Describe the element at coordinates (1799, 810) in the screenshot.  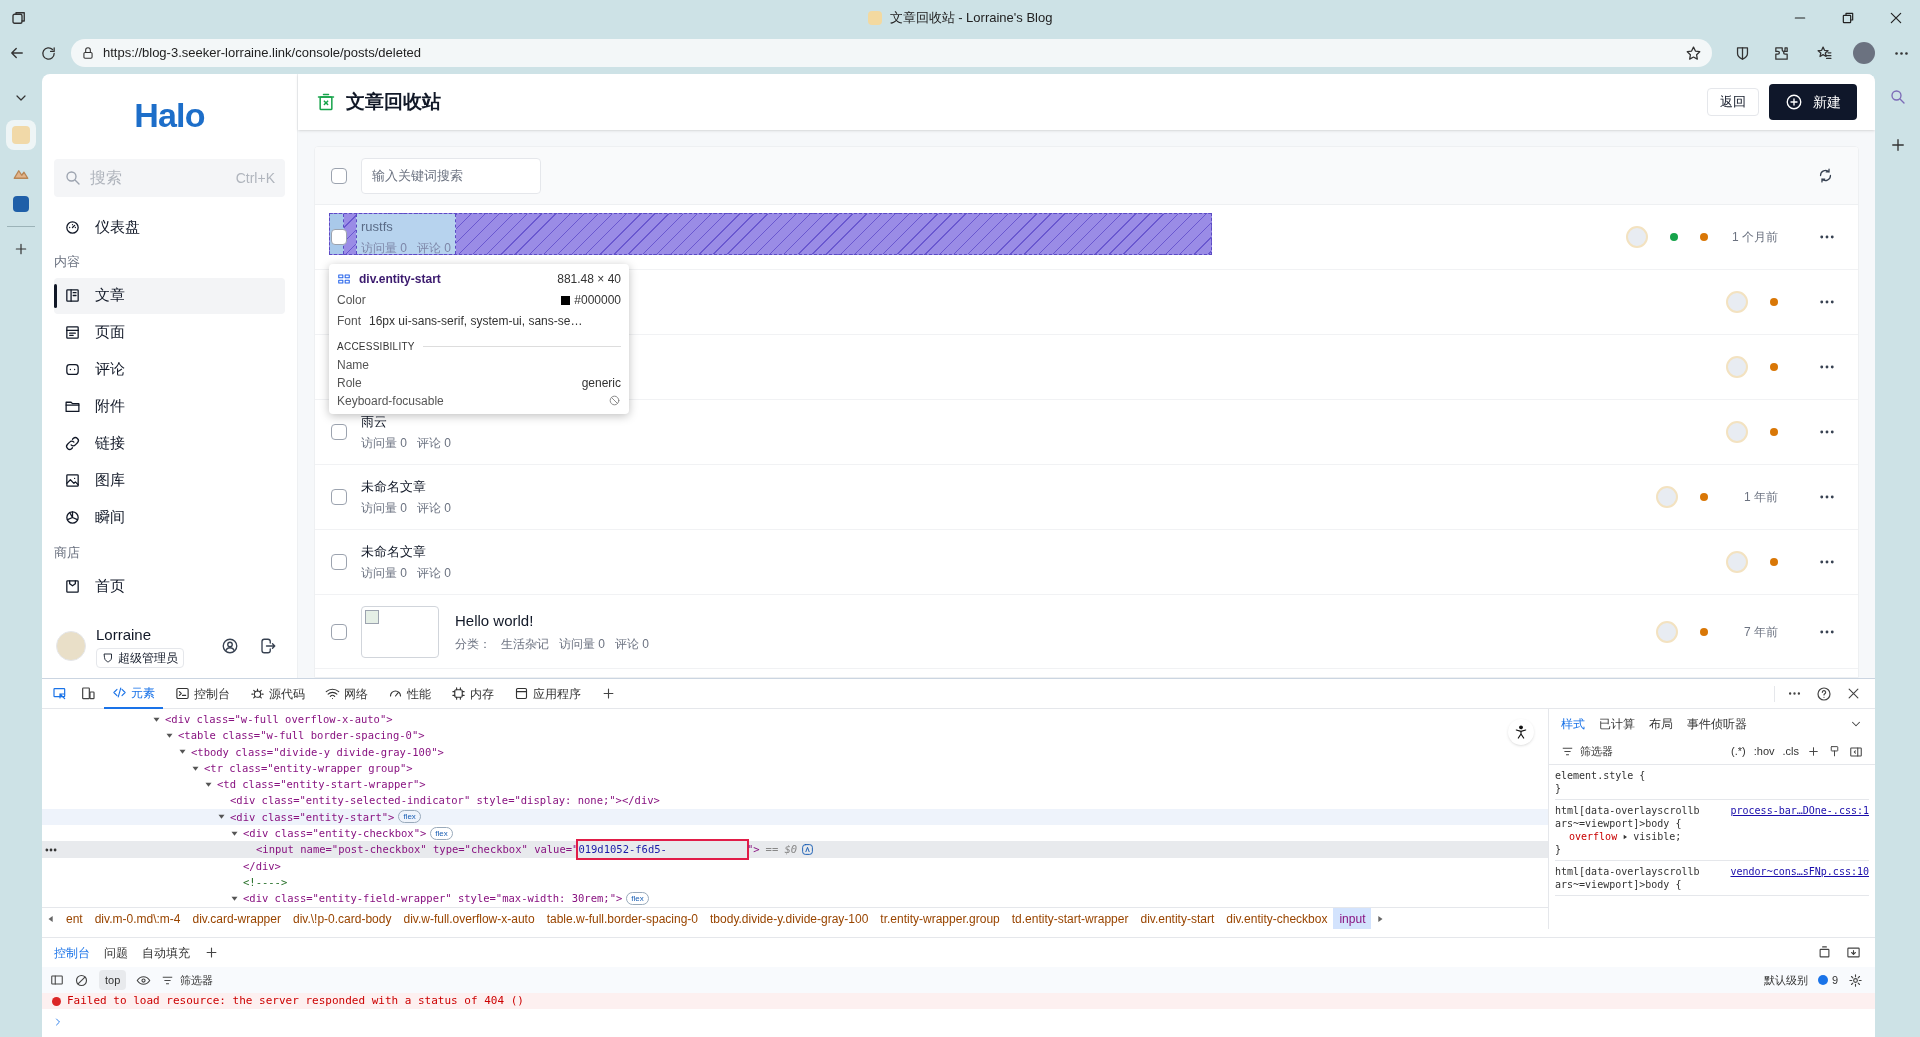
I see `source-link: process-bar…DOne-.css:1` at that location.